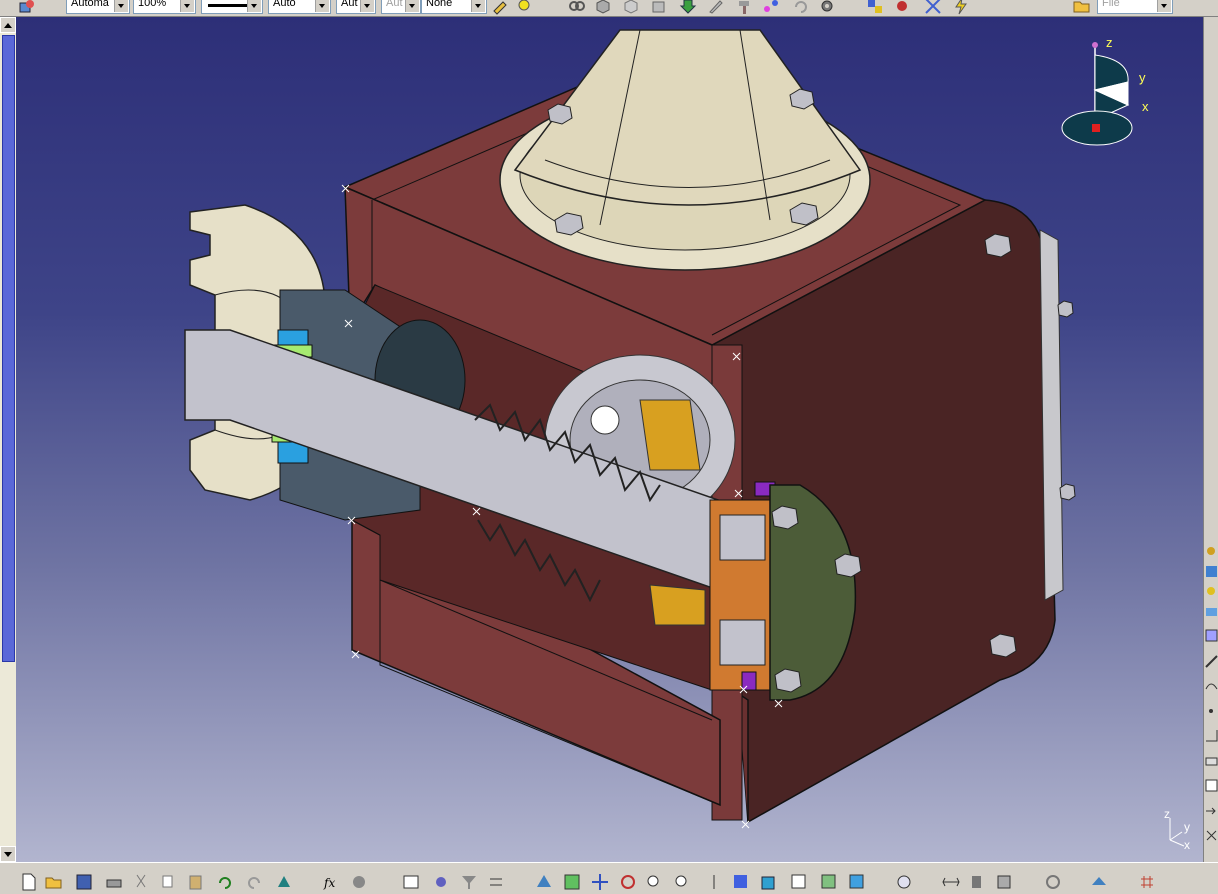 The height and width of the screenshot is (894, 1218). I want to click on save-icon, so click(84, 882).